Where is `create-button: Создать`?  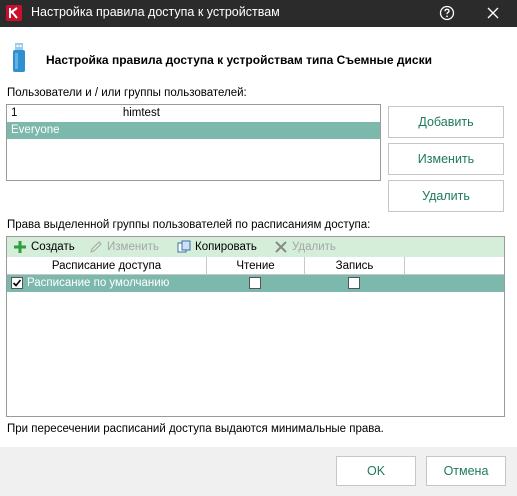 create-button: Создать is located at coordinates (44, 247).